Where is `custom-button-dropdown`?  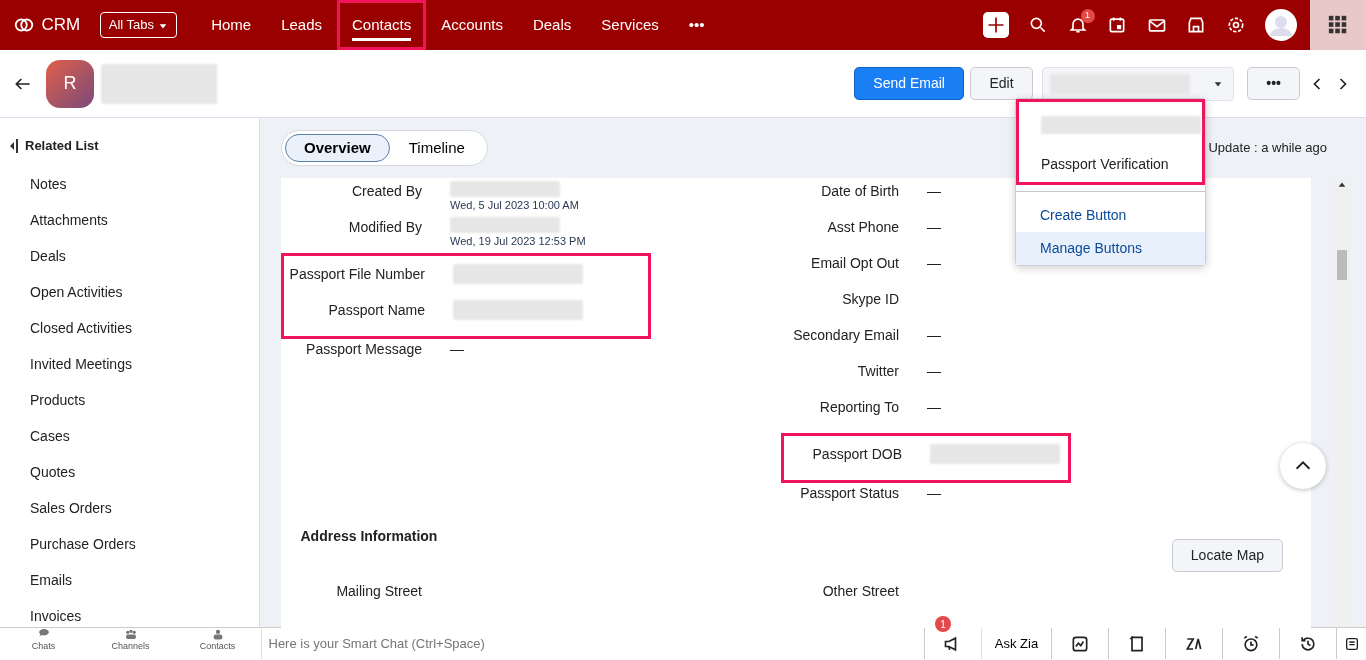
custom-button-dropdown is located at coordinates (1138, 83).